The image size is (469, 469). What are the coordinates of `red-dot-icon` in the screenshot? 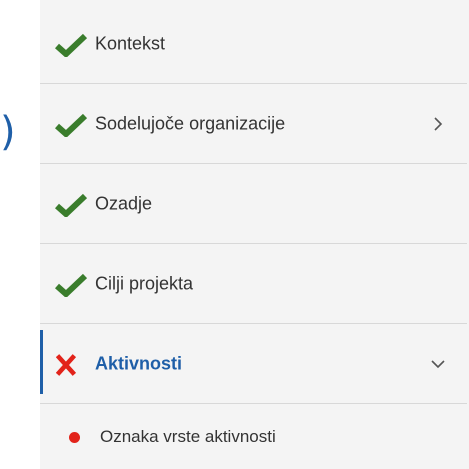 It's located at (74, 437).